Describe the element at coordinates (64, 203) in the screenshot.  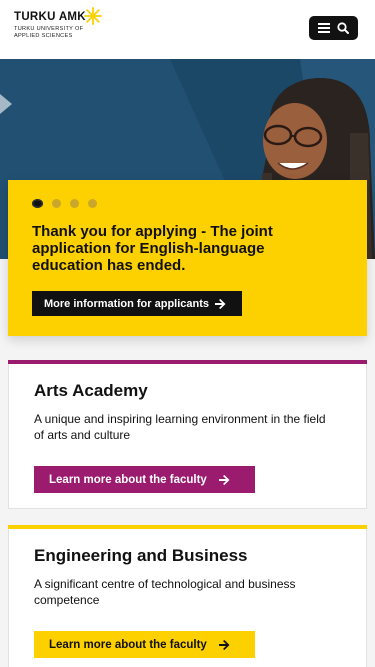
I see `slider-dots` at that location.